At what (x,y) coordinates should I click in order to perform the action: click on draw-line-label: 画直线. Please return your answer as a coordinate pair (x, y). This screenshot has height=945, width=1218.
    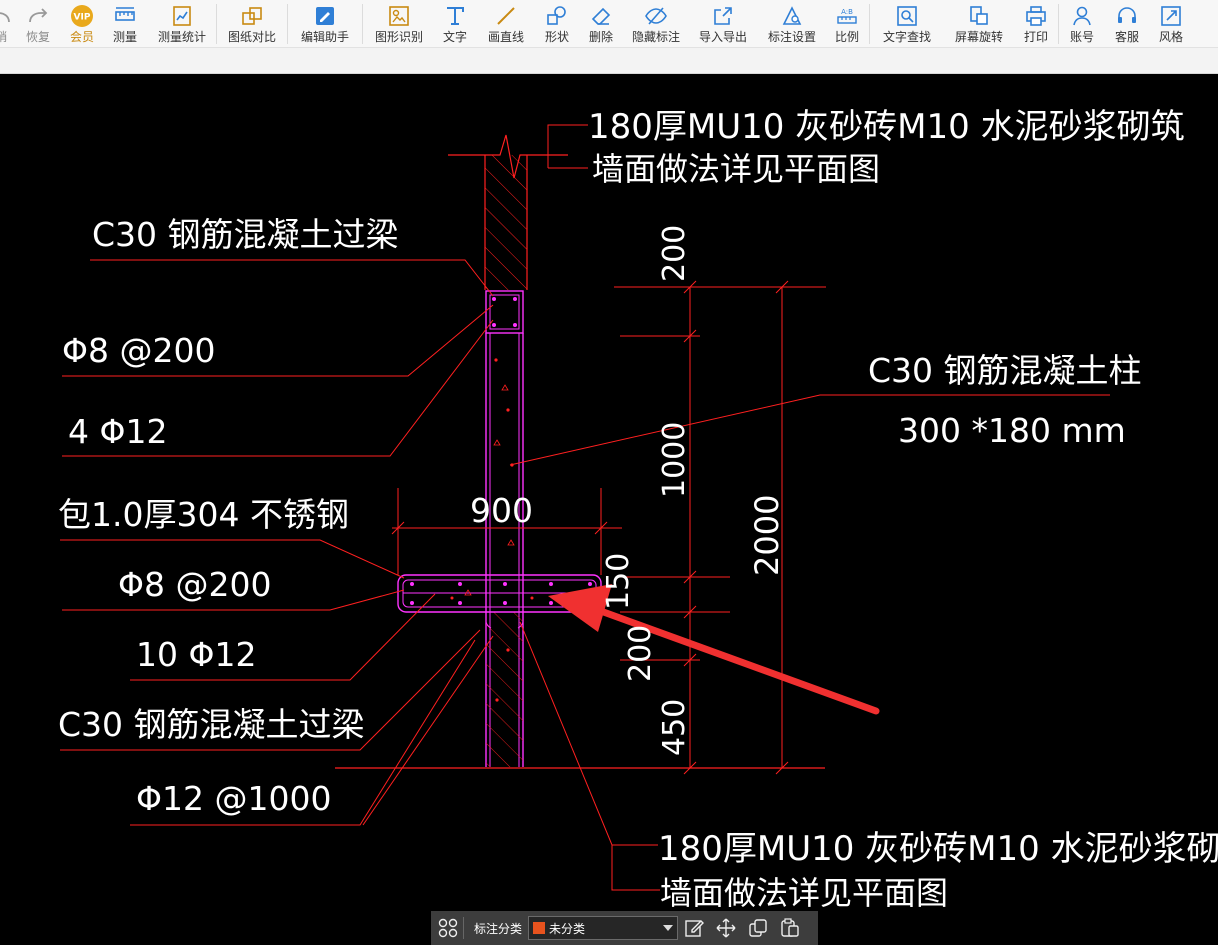
    Looking at the image, I should click on (505, 37).